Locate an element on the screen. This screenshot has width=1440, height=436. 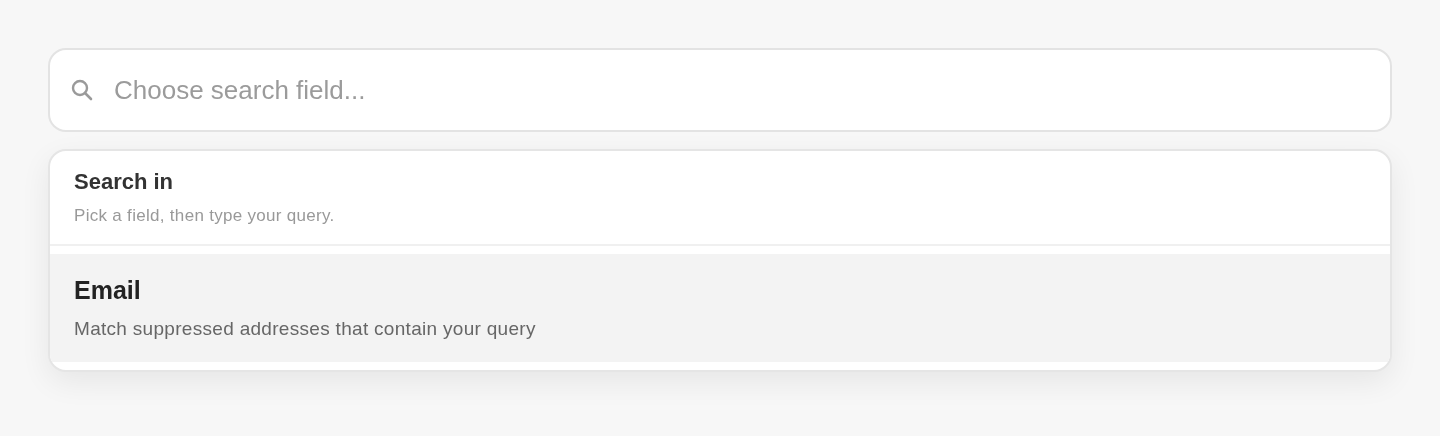
dropdown-hint: Pick a field, then type your query. is located at coordinates (205, 216).